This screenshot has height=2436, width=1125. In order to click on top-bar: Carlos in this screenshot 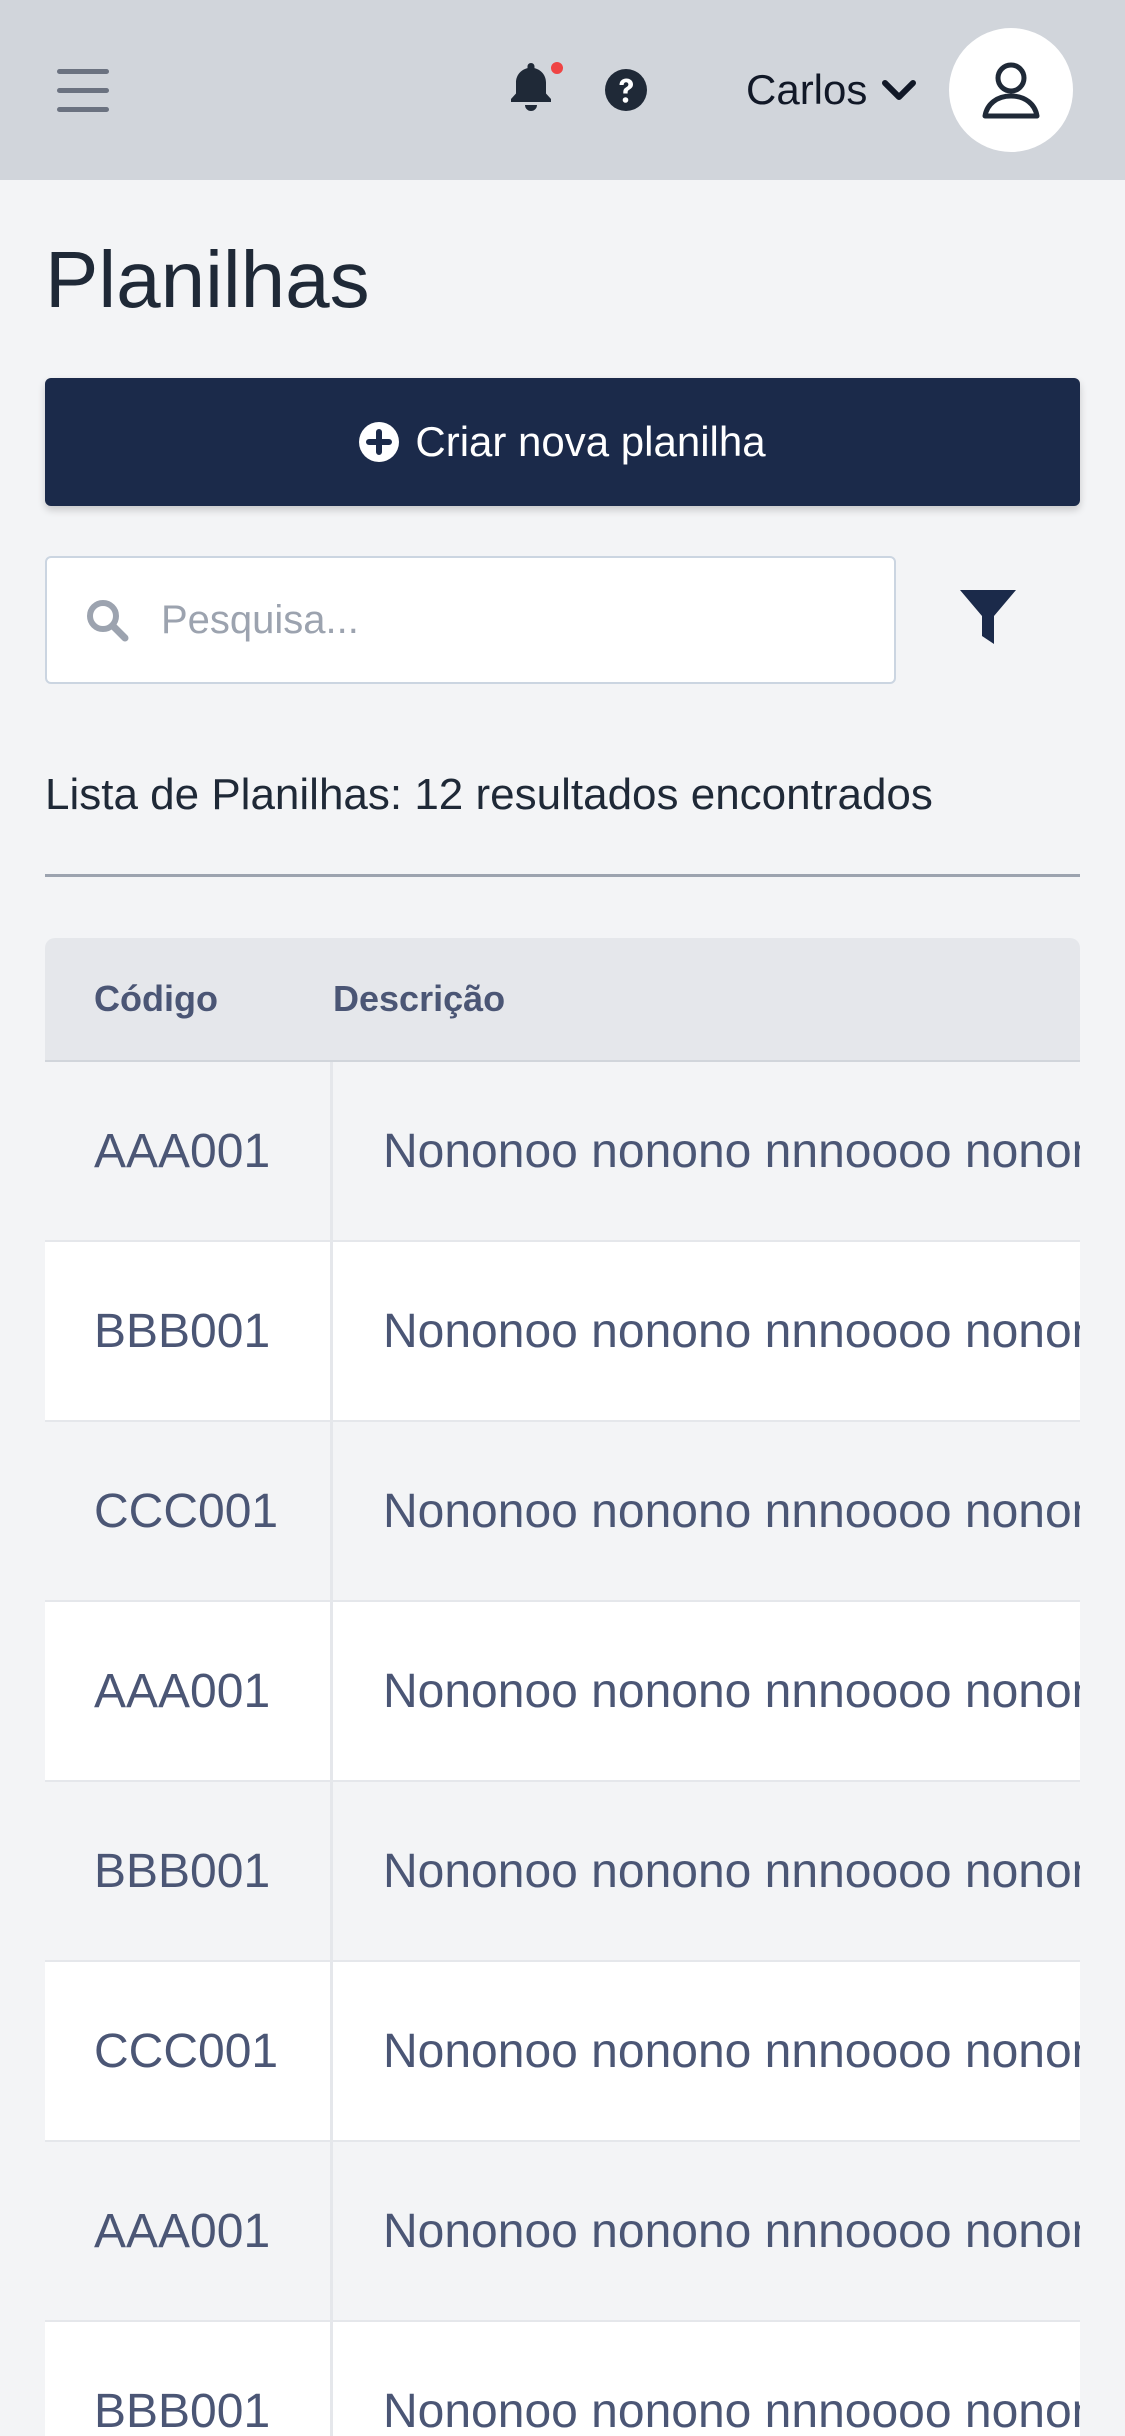, I will do `click(562, 90)`.